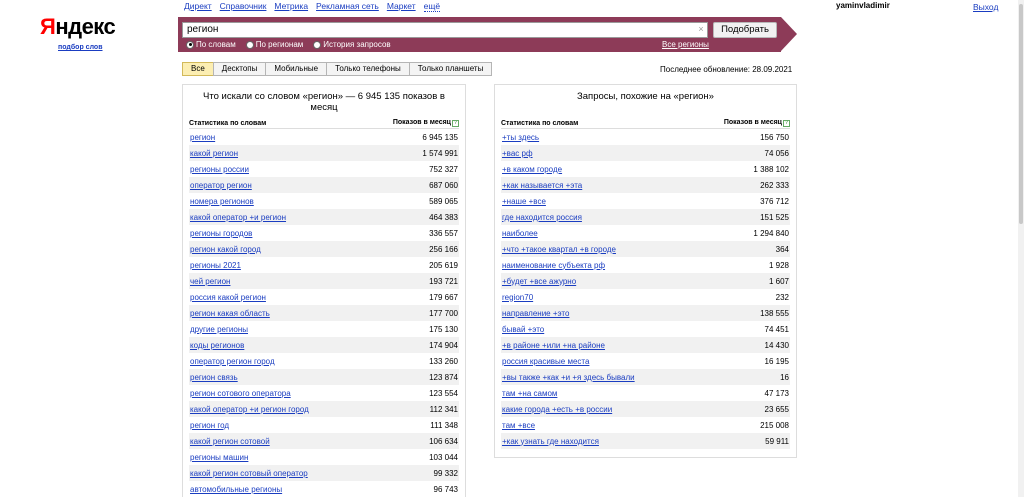  Describe the element at coordinates (291, 6) in the screenshot. I see `nav-metrika: Метрика` at that location.